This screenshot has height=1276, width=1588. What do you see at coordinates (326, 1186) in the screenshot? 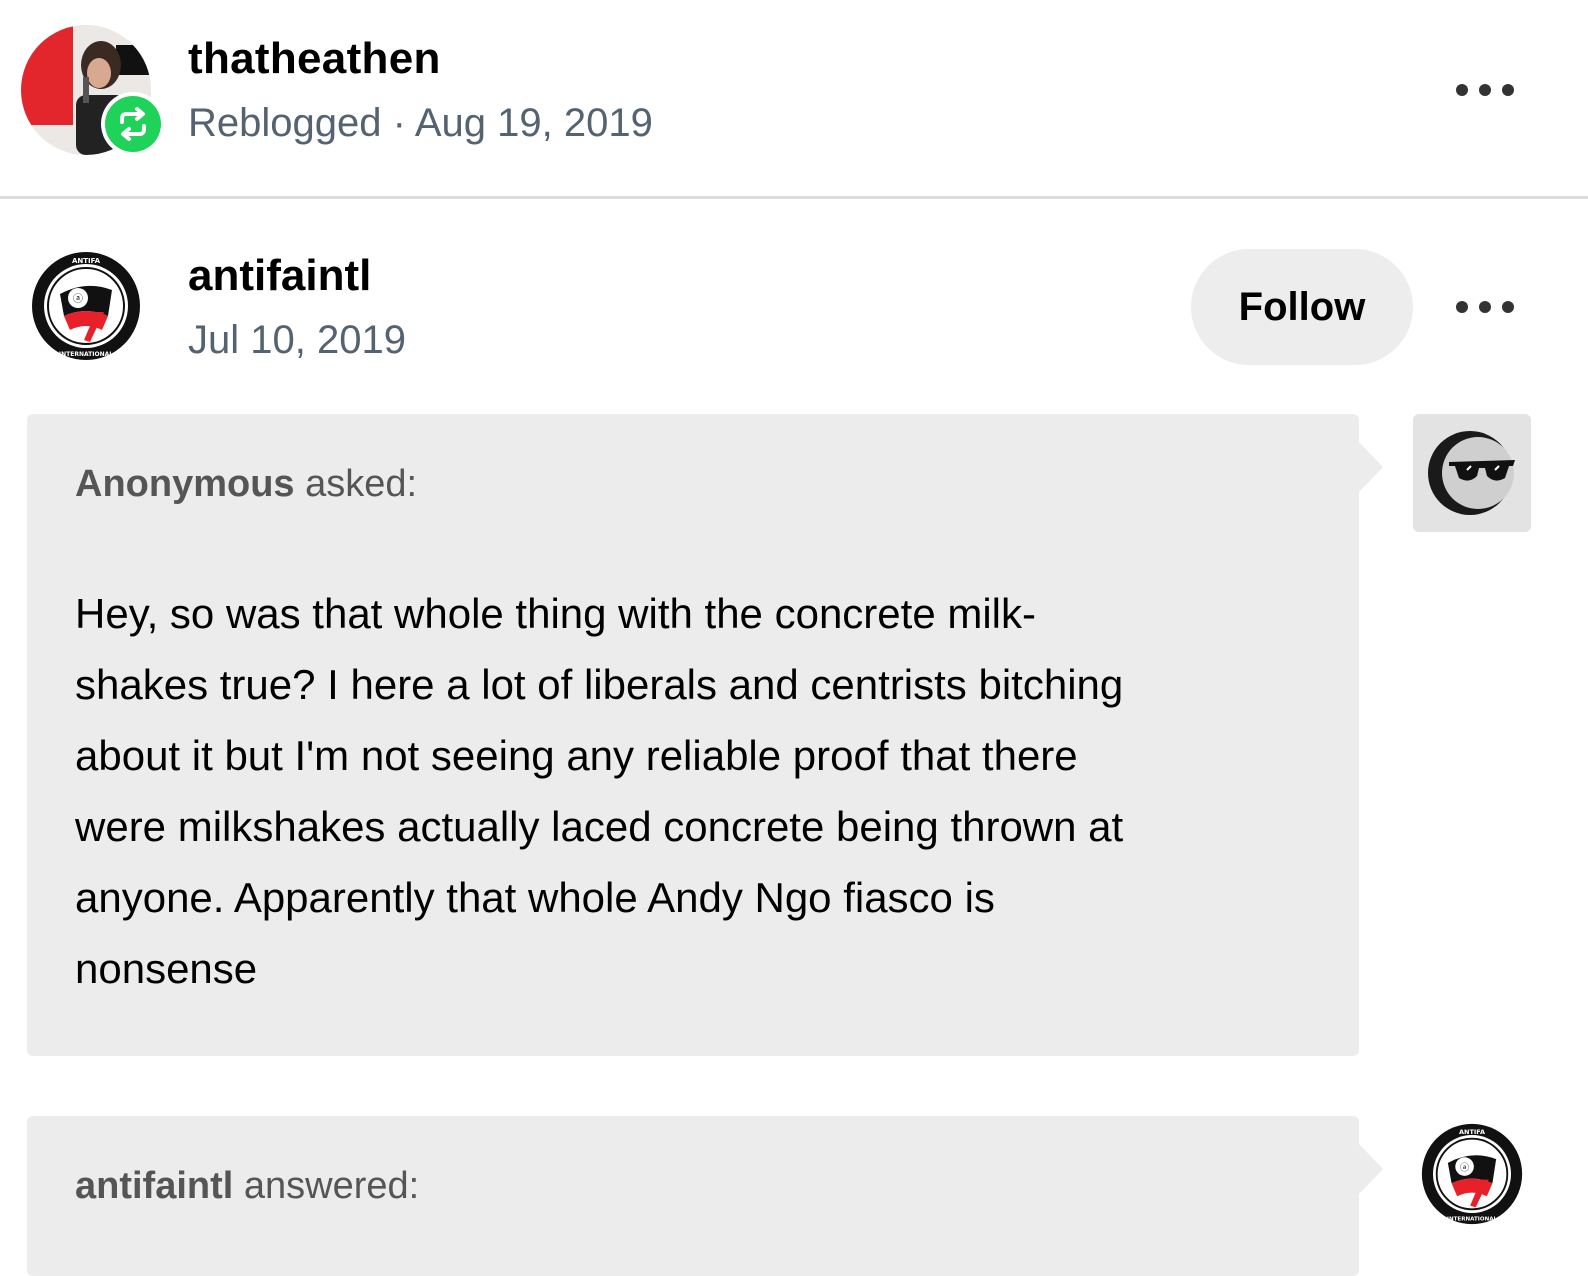
I see `answered-label: answered:` at bounding box center [326, 1186].